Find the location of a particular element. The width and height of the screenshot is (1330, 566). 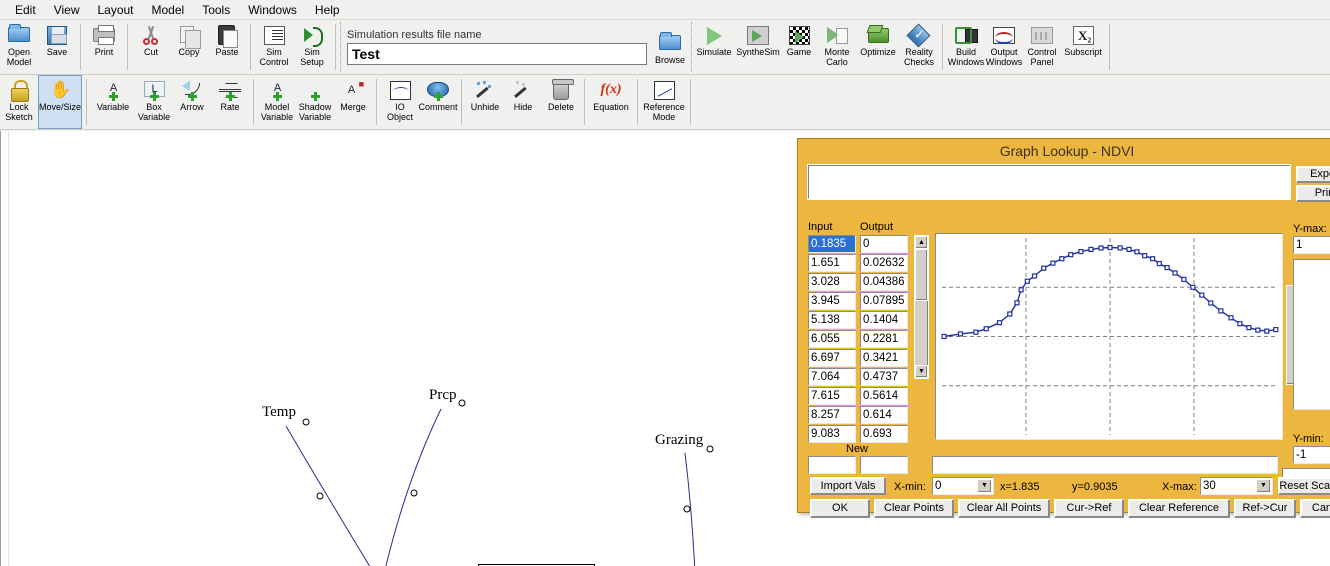

sim-setup-button: Sim Setup is located at coordinates (312, 47).